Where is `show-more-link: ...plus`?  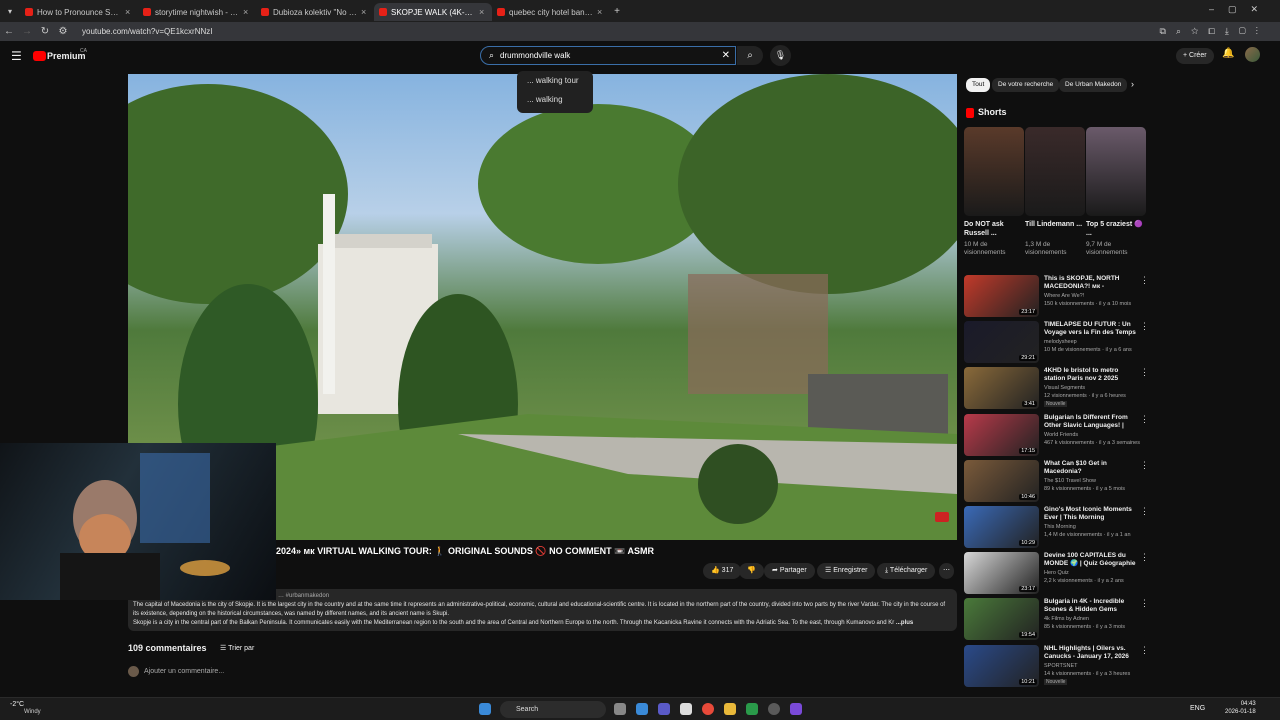 show-more-link: ...plus is located at coordinates (904, 623).